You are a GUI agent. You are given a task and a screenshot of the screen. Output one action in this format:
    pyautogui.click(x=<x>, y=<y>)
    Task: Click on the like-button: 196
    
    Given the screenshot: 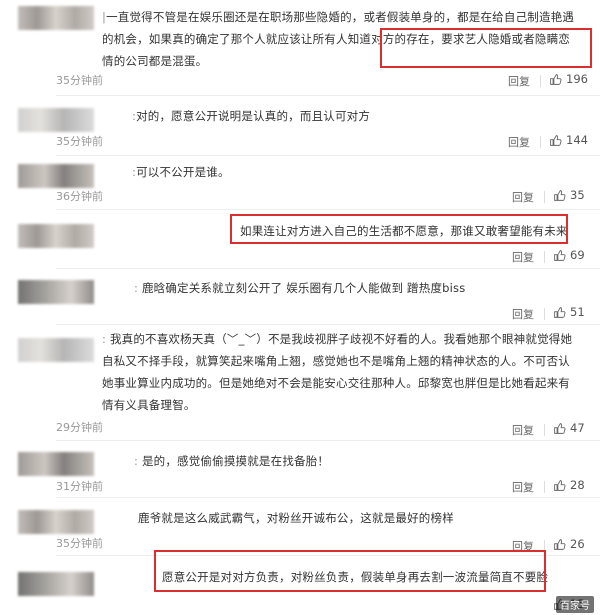 What is the action you would take?
    pyautogui.click(x=568, y=79)
    